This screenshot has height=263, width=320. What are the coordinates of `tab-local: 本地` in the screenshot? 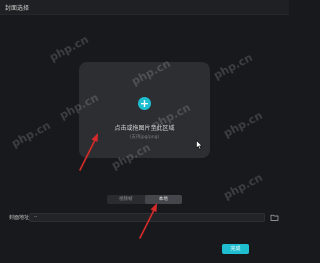 It's located at (163, 199).